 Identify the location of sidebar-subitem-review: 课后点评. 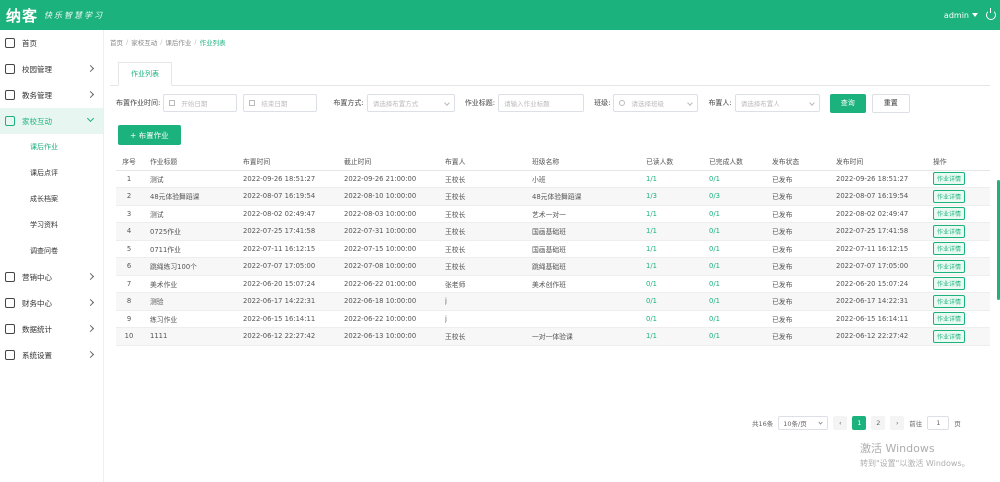
(51, 173).